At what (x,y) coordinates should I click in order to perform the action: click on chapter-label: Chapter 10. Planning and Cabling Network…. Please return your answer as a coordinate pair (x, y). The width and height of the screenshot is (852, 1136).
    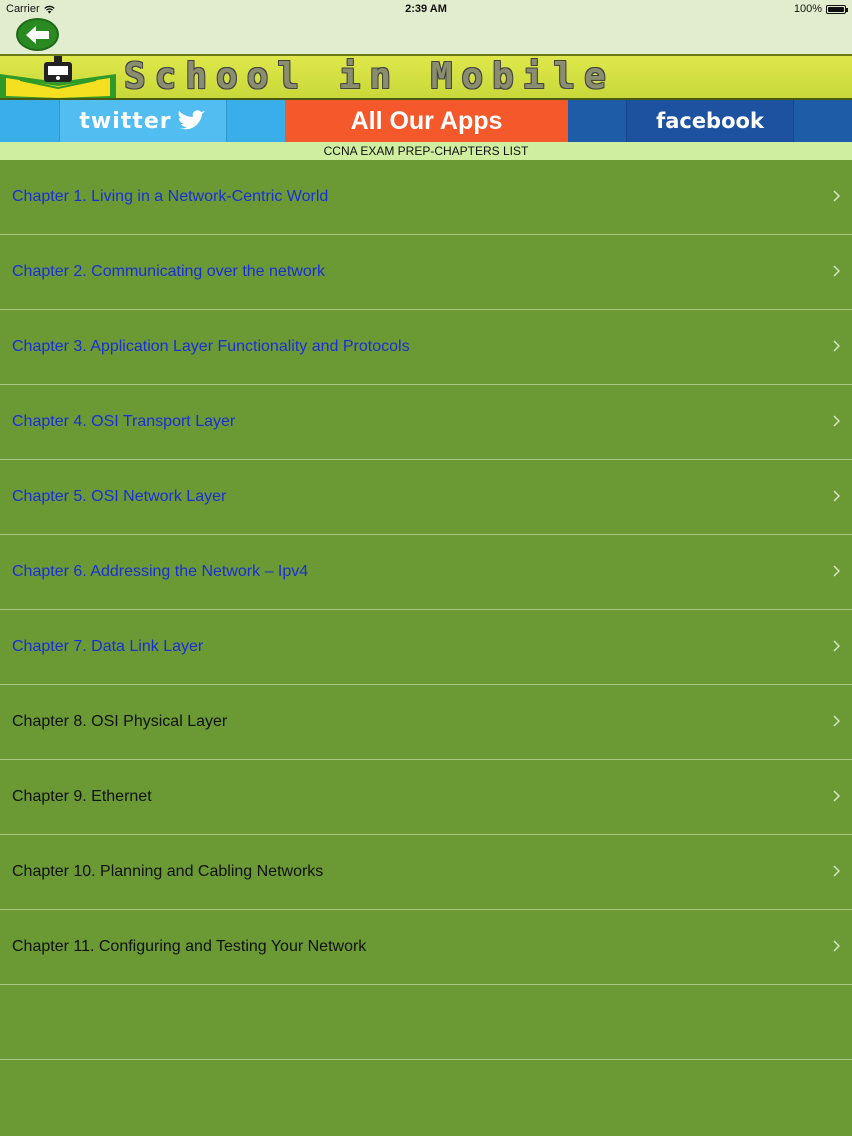
    Looking at the image, I should click on (168, 871).